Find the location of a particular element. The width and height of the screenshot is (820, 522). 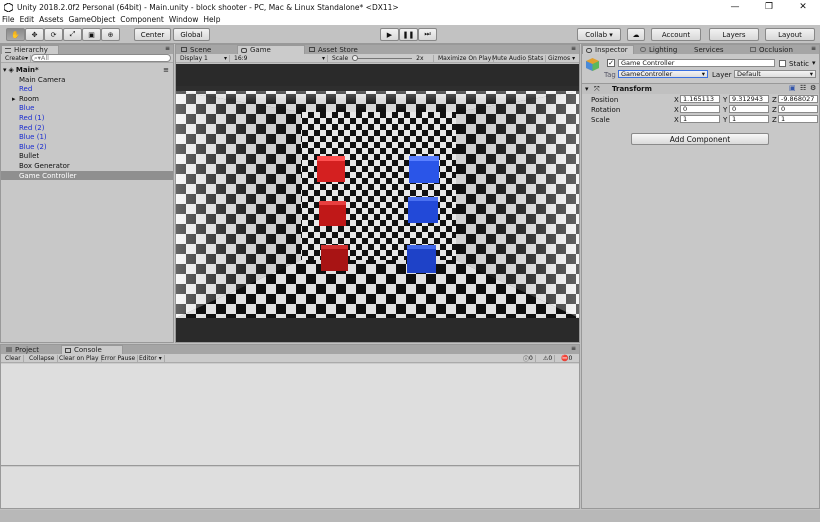

help-book-icon: ▣ is located at coordinates (792, 88).